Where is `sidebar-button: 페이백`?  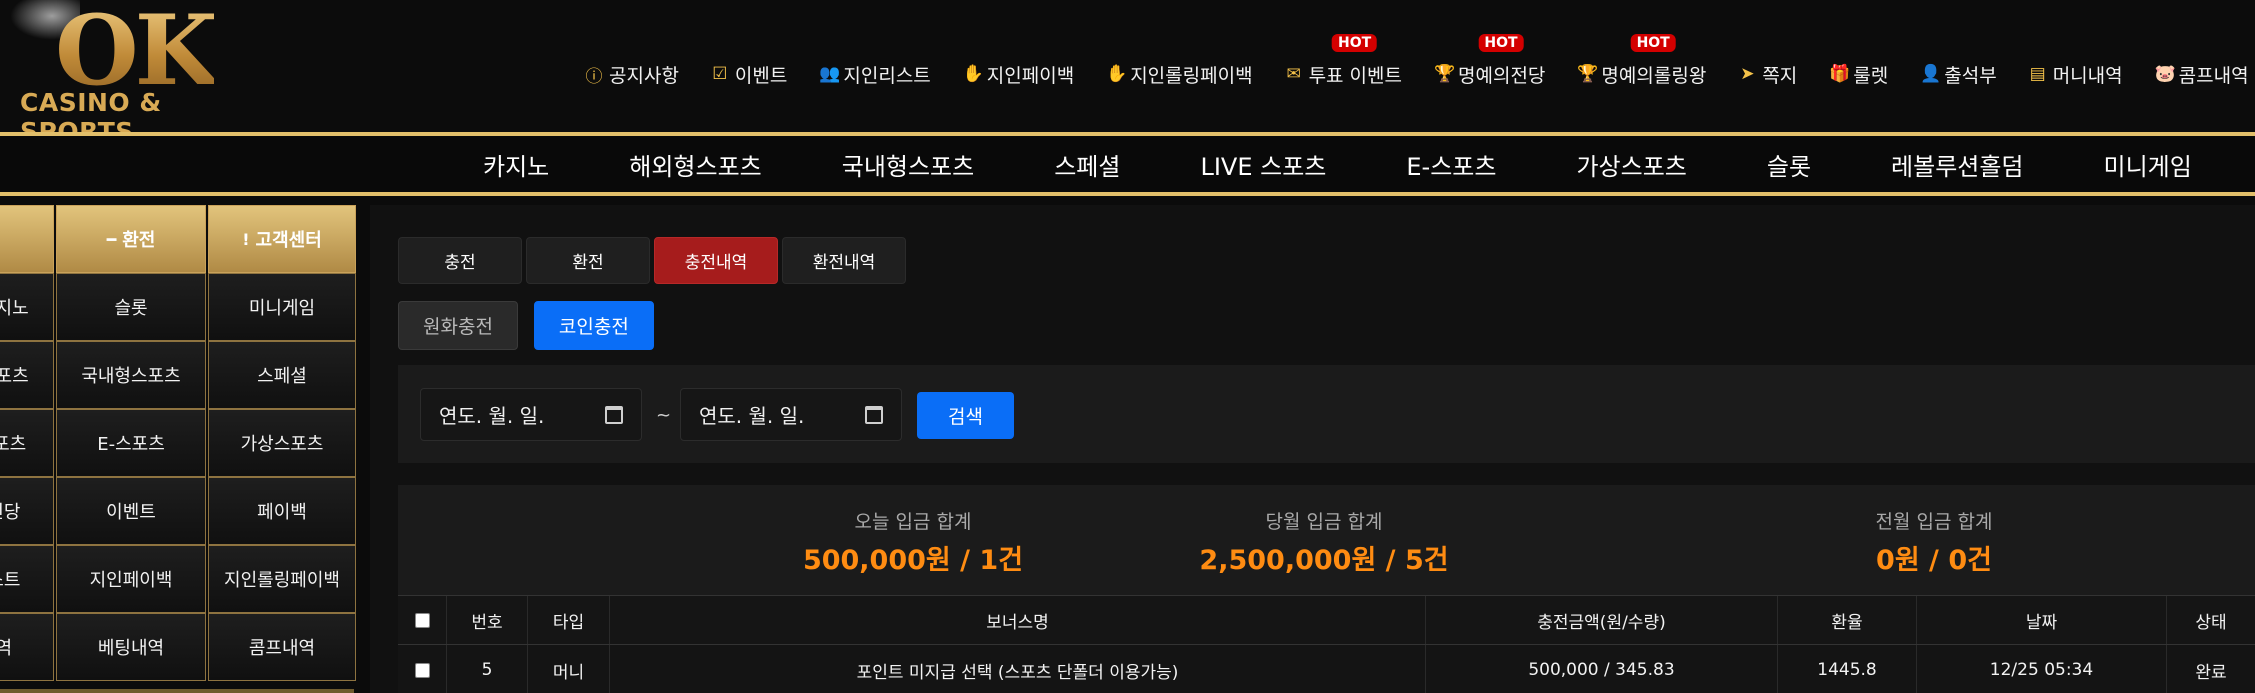 sidebar-button: 페이백 is located at coordinates (282, 511).